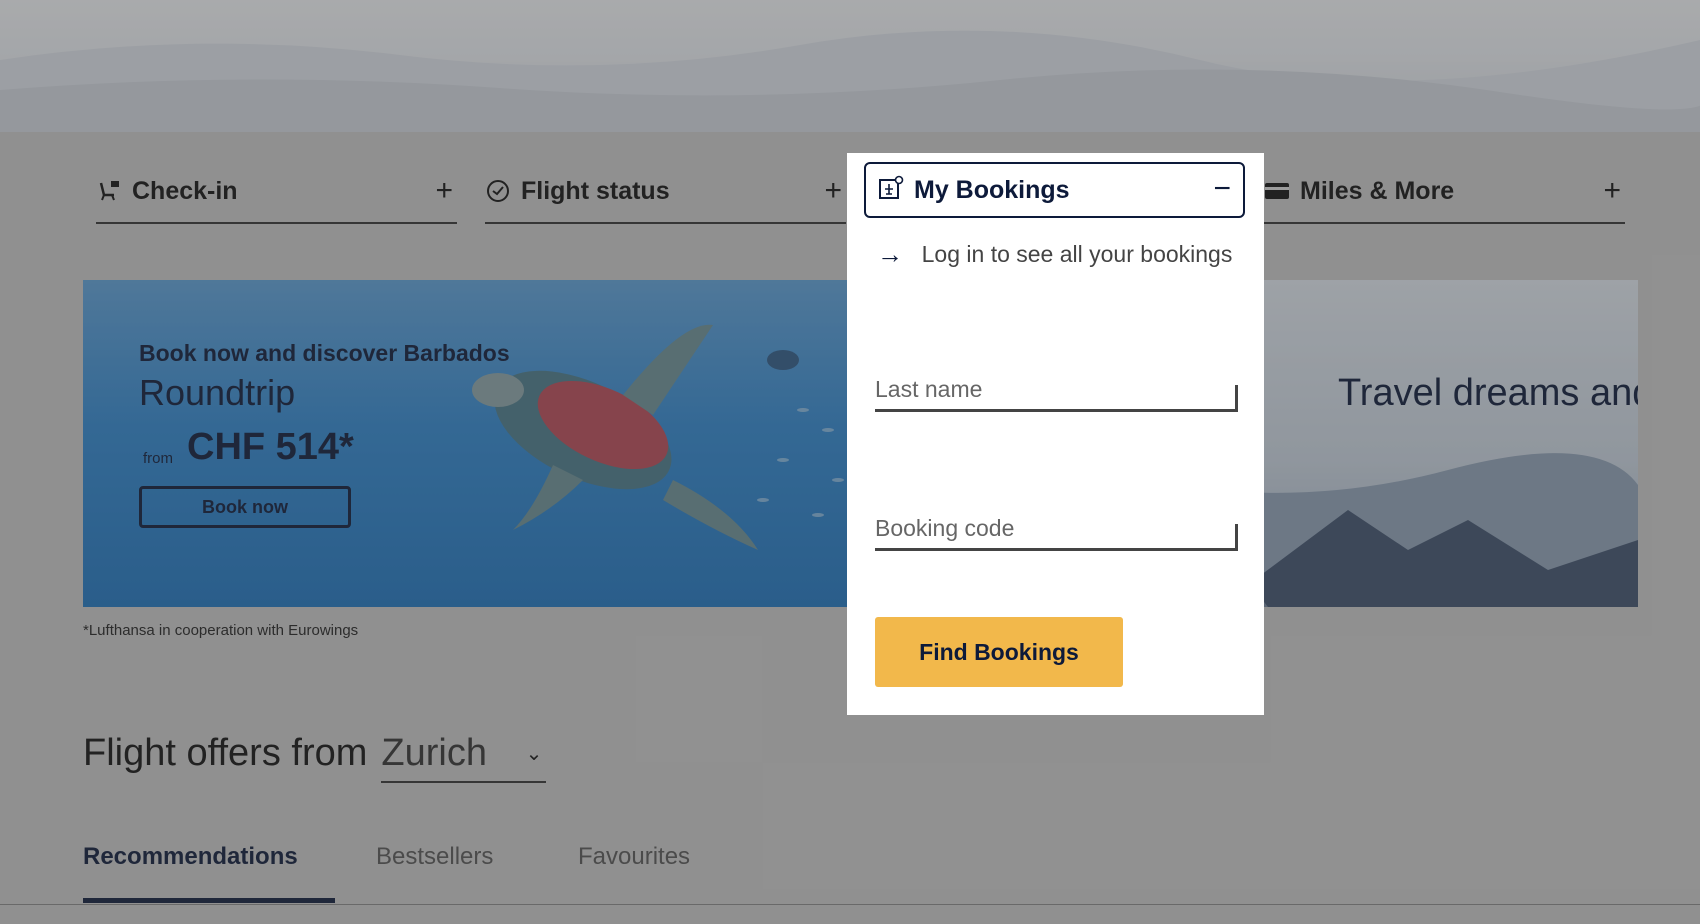 Image resolution: width=1700 pixels, height=924 pixels. I want to click on find-bookings-button: Find Bookings, so click(999, 652).